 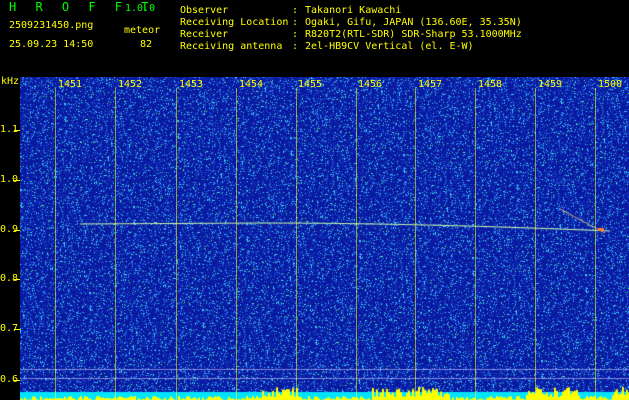 What do you see at coordinates (610, 84) in the screenshot?
I see `x-tick-1500: 1500` at bounding box center [610, 84].